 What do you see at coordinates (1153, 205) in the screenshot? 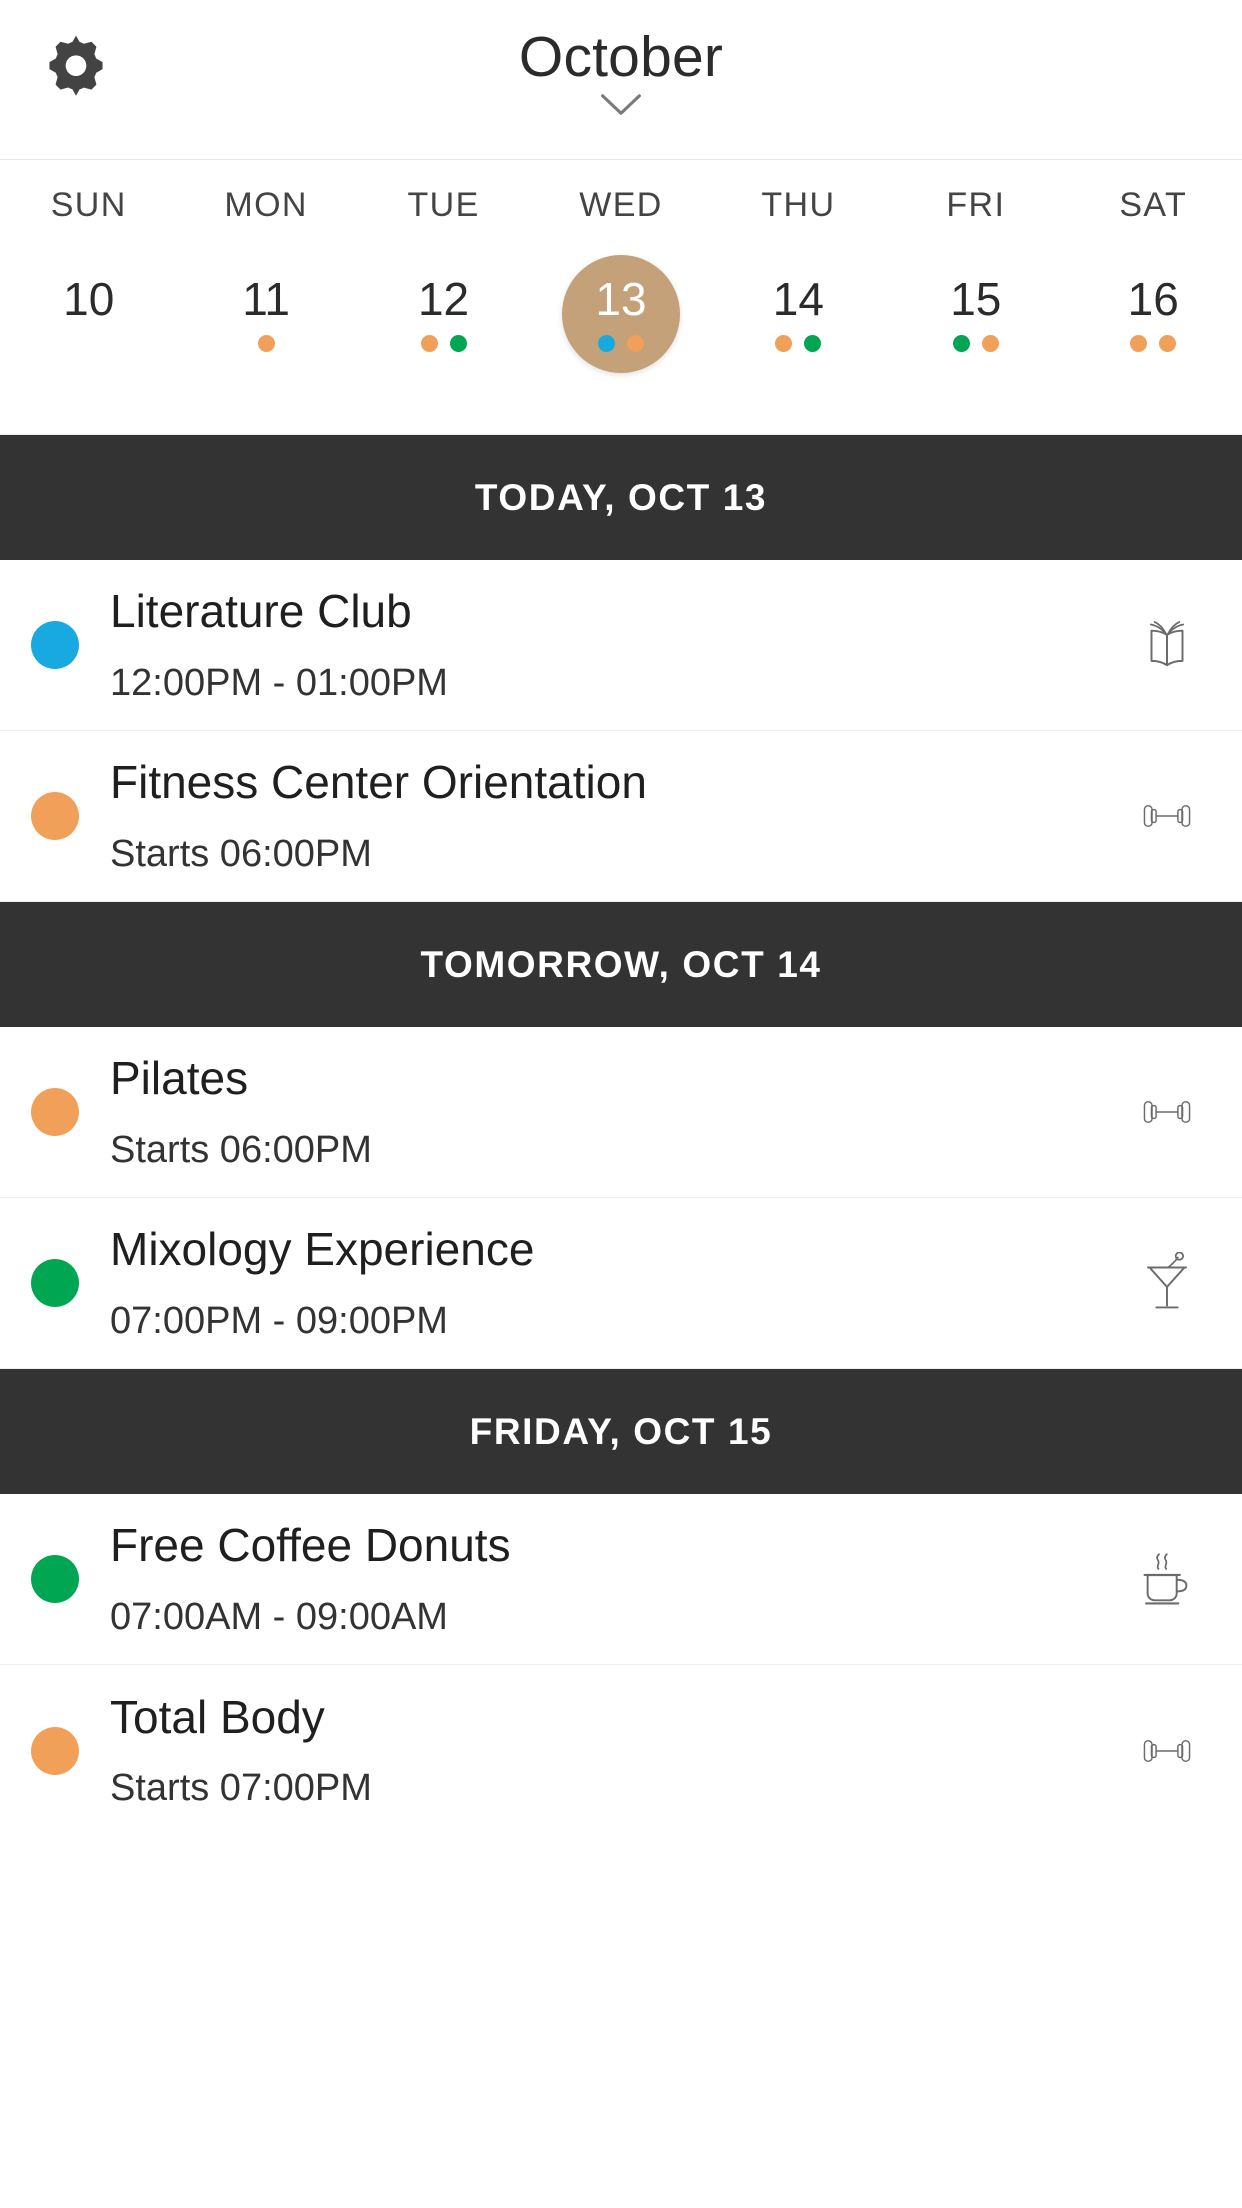
I see `day-of-week-label: SAT` at bounding box center [1153, 205].